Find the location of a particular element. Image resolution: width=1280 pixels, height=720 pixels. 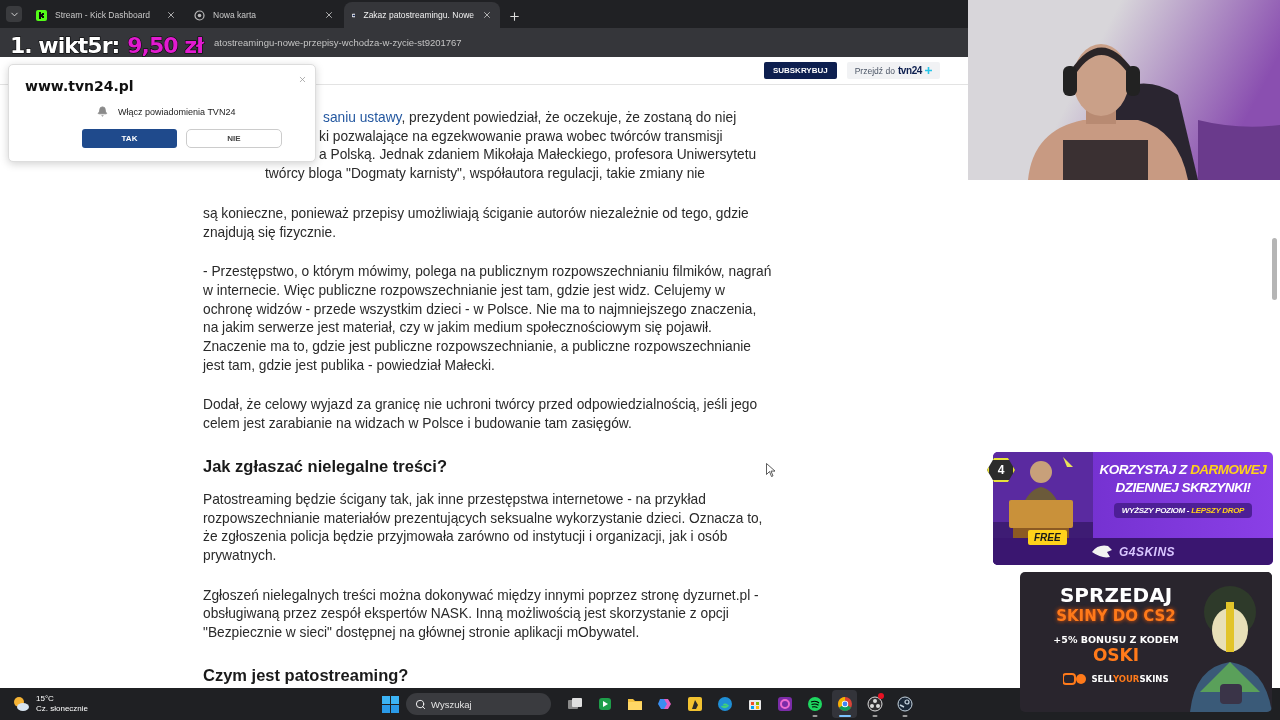

promo-code: OSKI is located at coordinates (1116, 655).